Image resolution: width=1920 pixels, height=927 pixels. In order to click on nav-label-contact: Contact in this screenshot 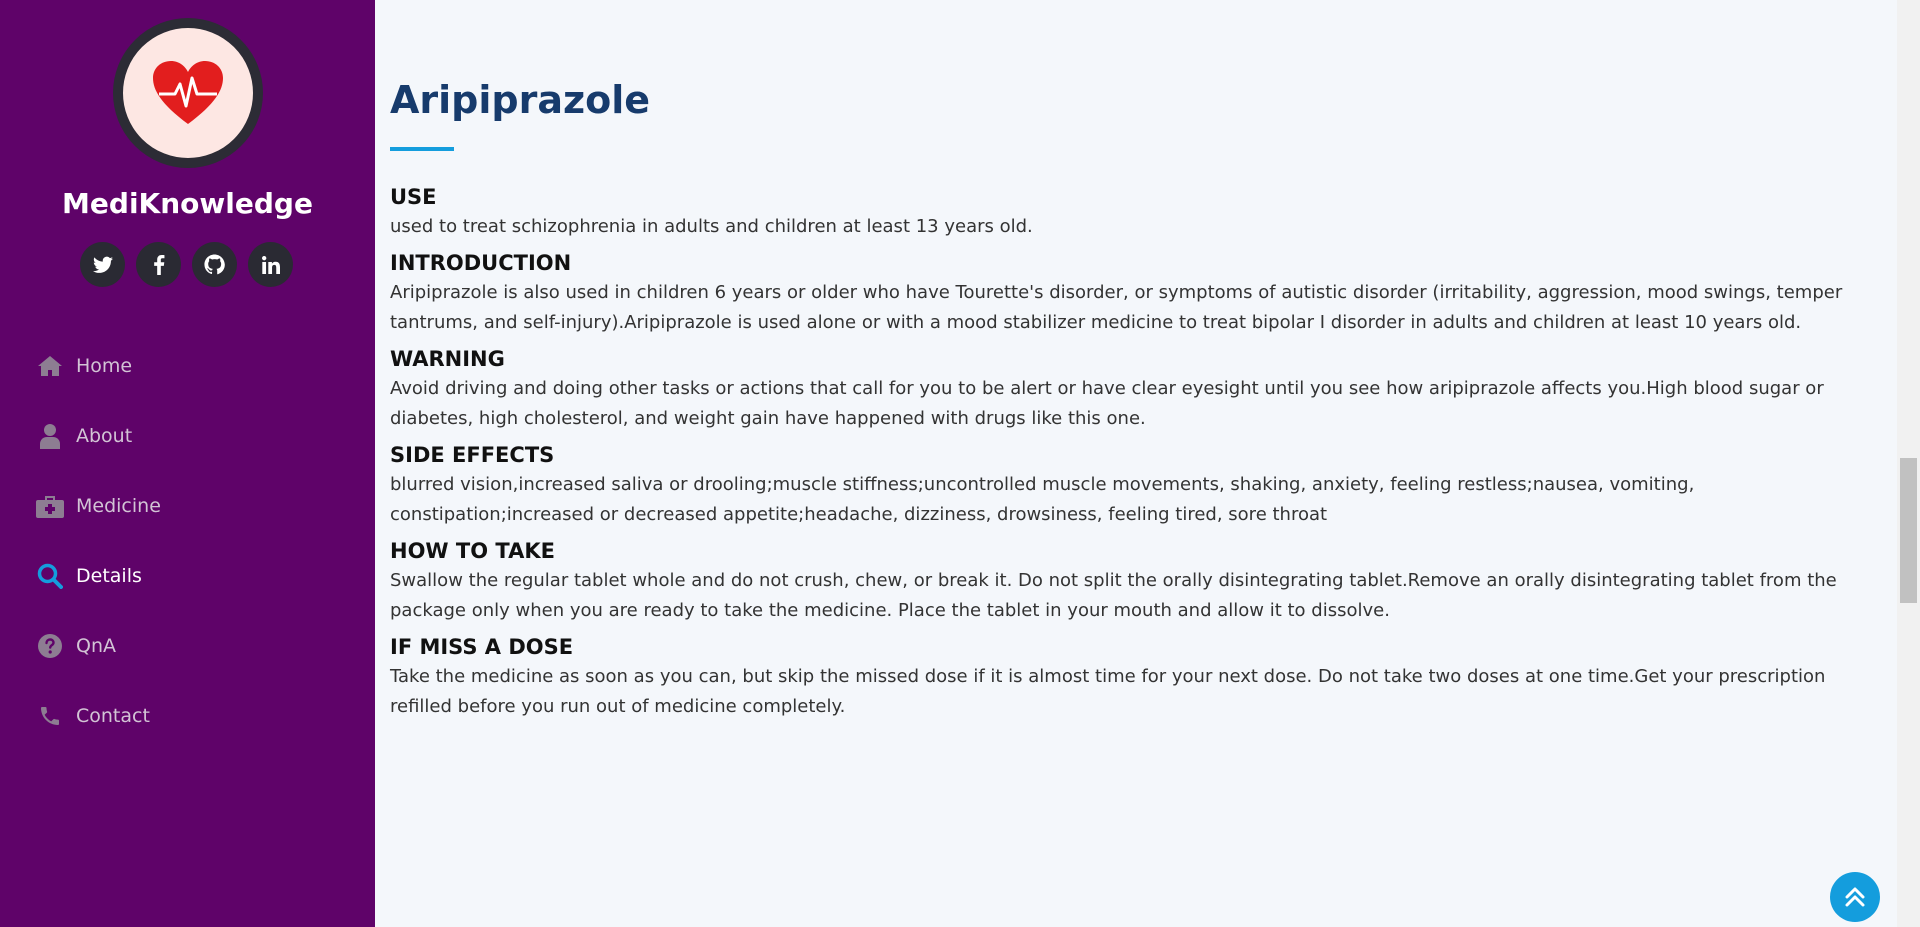, I will do `click(113, 716)`.